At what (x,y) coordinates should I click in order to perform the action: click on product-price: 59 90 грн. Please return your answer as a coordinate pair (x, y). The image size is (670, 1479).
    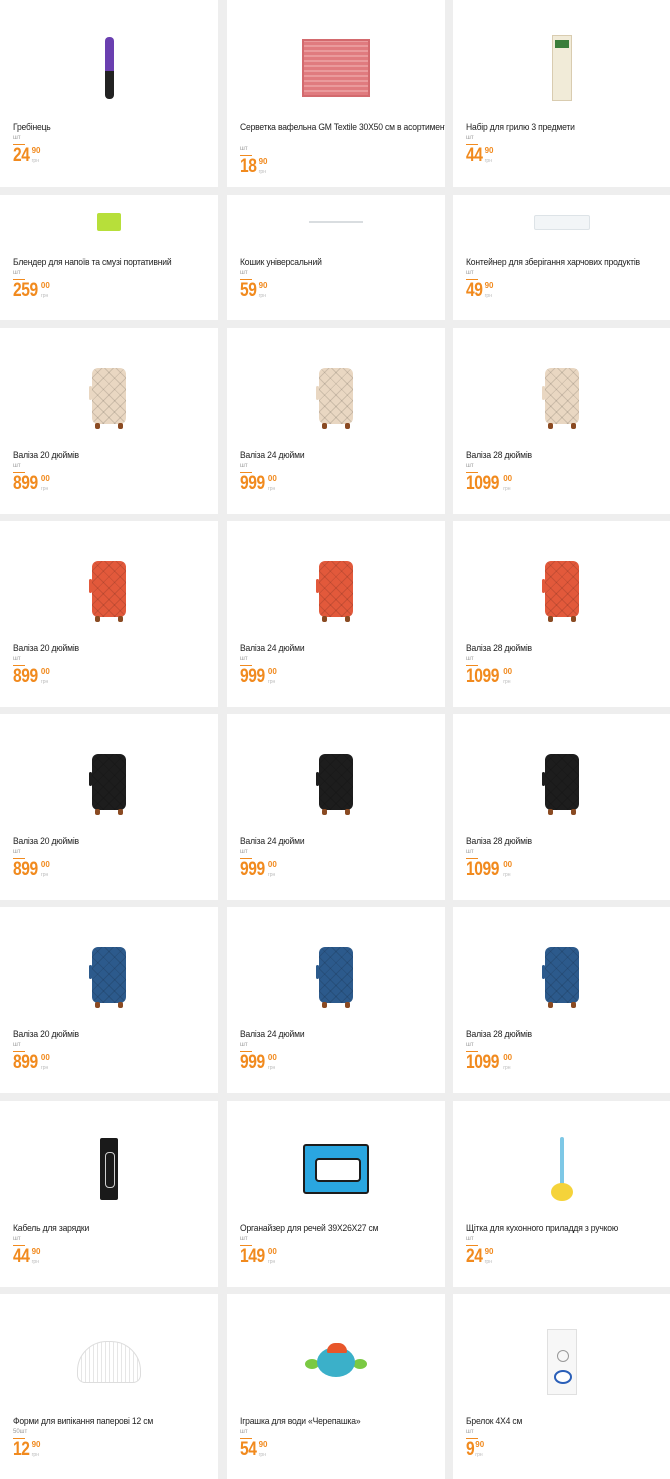
    Looking at the image, I should click on (254, 291).